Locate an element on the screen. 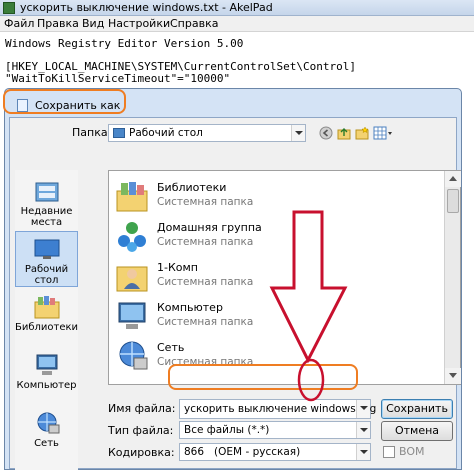  folder-label: Папка: is located at coordinates (92, 132).